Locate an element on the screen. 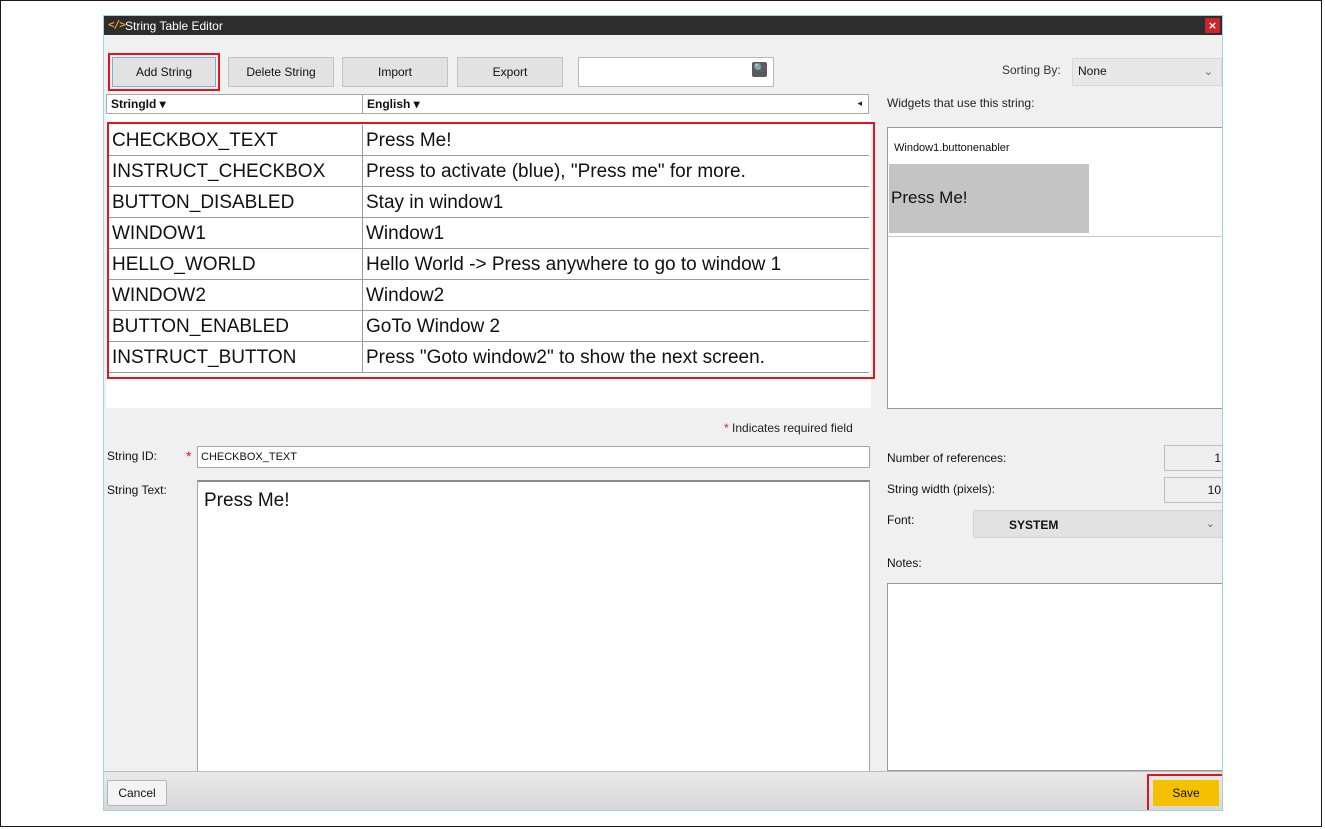  header-divider is located at coordinates (362, 104).